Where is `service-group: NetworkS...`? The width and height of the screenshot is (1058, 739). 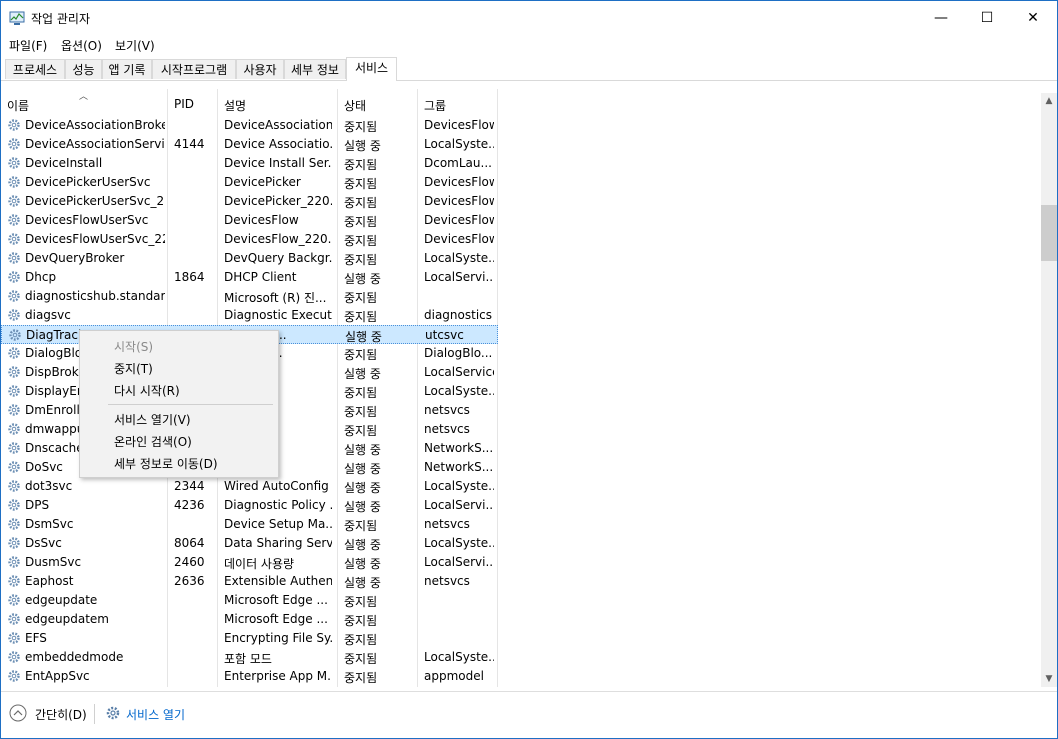 service-group: NetworkS... is located at coordinates (459, 467).